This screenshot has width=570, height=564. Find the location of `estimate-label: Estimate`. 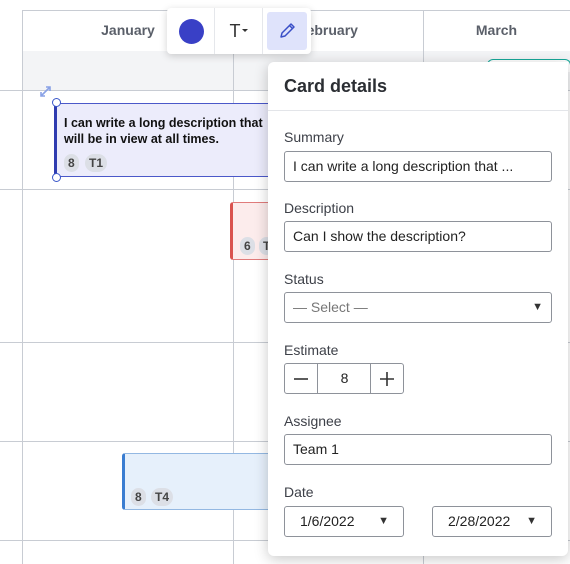

estimate-label: Estimate is located at coordinates (311, 350).